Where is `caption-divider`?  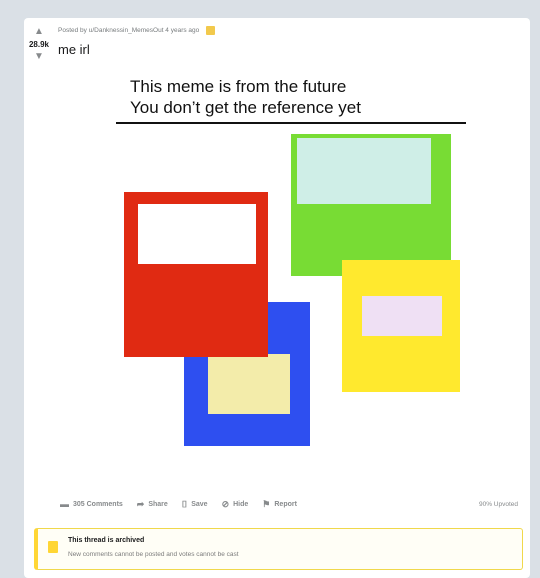 caption-divider is located at coordinates (291, 123).